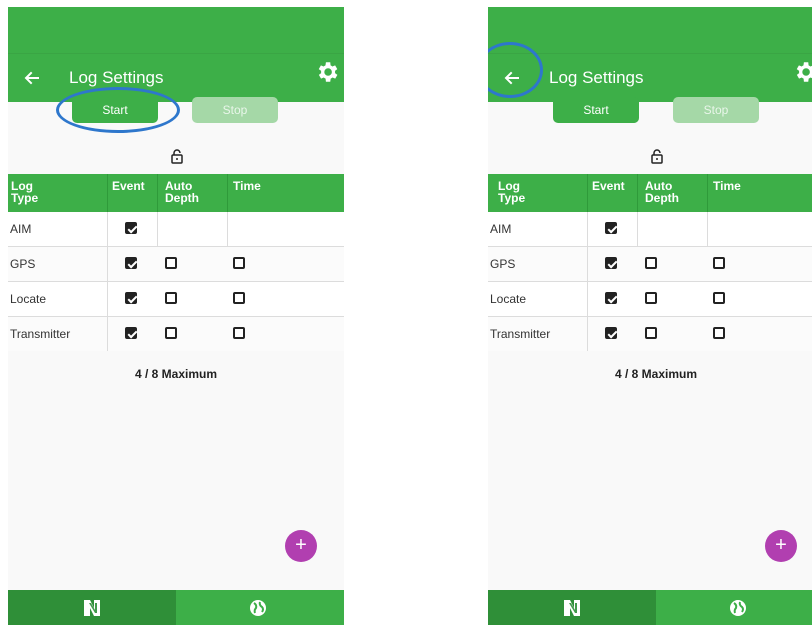 The width and height of the screenshot is (812, 625). I want to click on back-arrow-icon, so click(31, 78).